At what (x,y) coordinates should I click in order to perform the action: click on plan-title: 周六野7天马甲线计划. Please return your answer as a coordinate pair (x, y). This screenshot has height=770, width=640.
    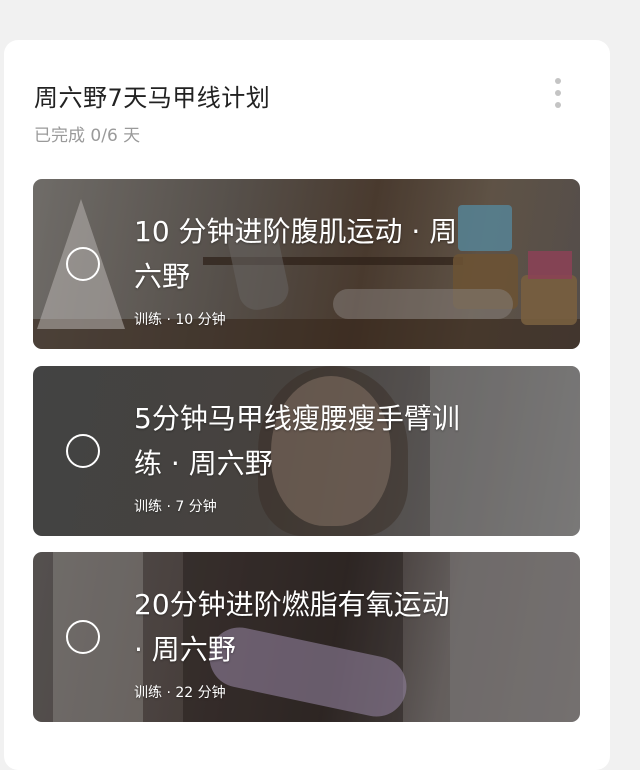
    Looking at the image, I should click on (152, 98).